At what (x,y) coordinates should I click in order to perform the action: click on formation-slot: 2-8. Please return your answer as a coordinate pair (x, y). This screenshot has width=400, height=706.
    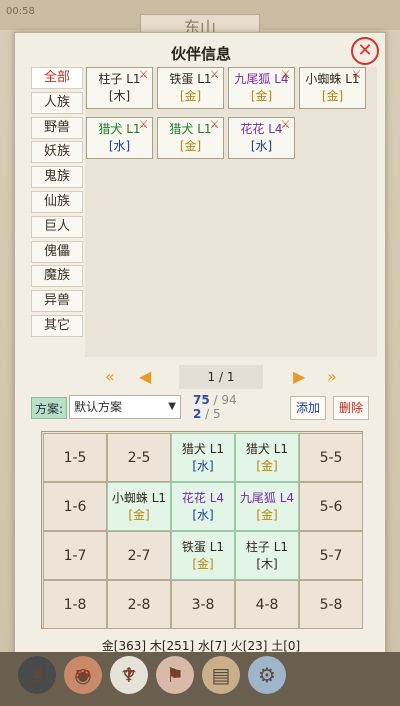
    Looking at the image, I should click on (139, 604).